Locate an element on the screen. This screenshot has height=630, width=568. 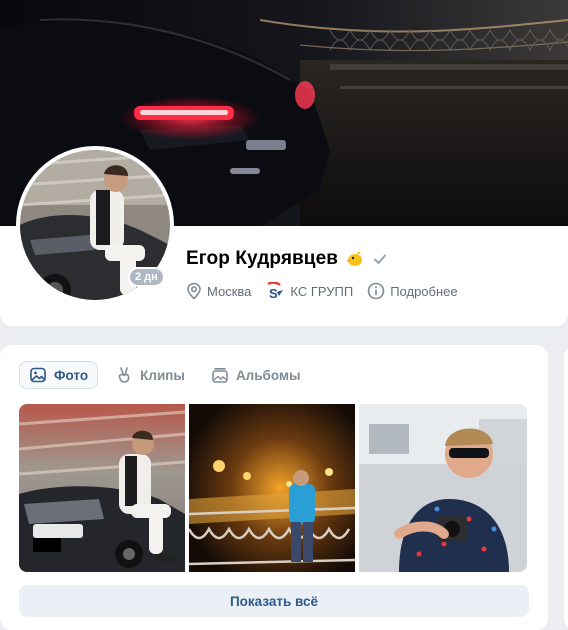
company-label: КС ГРУПП is located at coordinates (322, 291).